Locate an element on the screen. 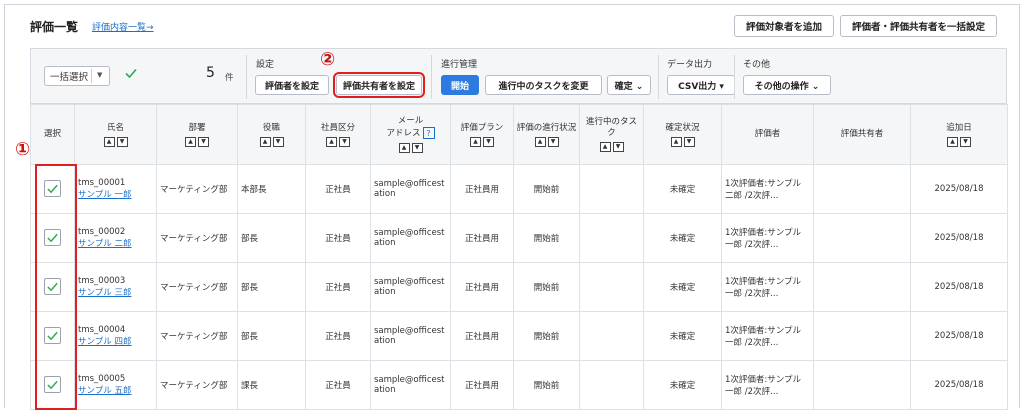 The width and height of the screenshot is (1024, 410). employee-id: tms_00003 is located at coordinates (102, 281).